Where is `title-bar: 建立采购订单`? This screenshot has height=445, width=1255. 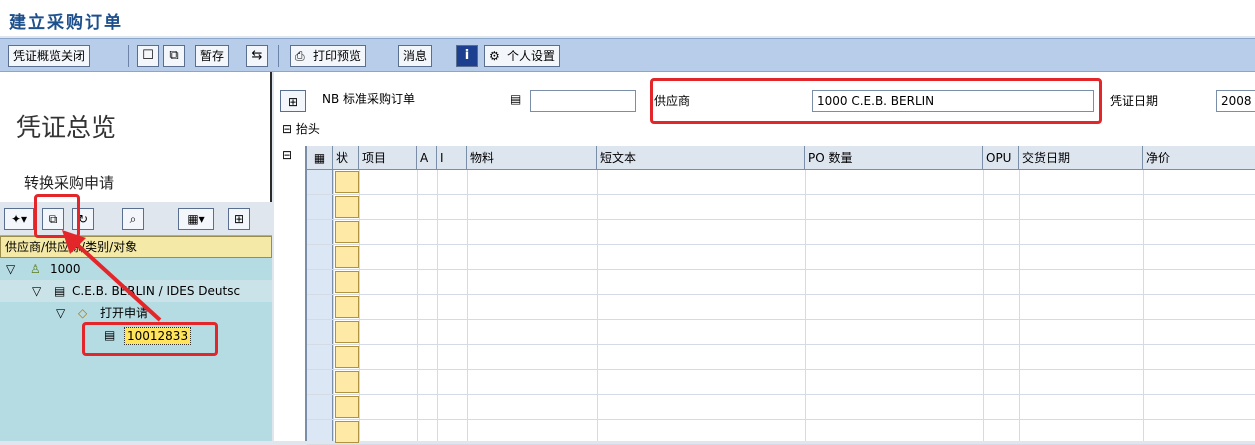 title-bar: 建立采购订单 is located at coordinates (627, 18).